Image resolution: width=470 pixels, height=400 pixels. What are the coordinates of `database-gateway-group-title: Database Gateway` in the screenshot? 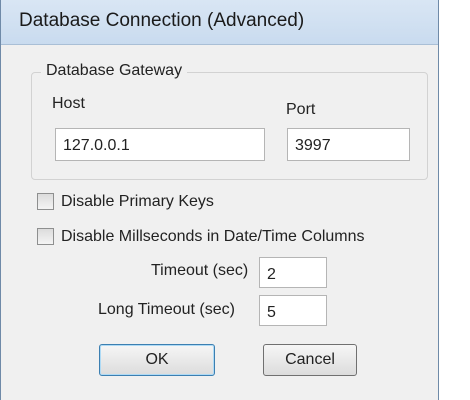 It's located at (114, 71).